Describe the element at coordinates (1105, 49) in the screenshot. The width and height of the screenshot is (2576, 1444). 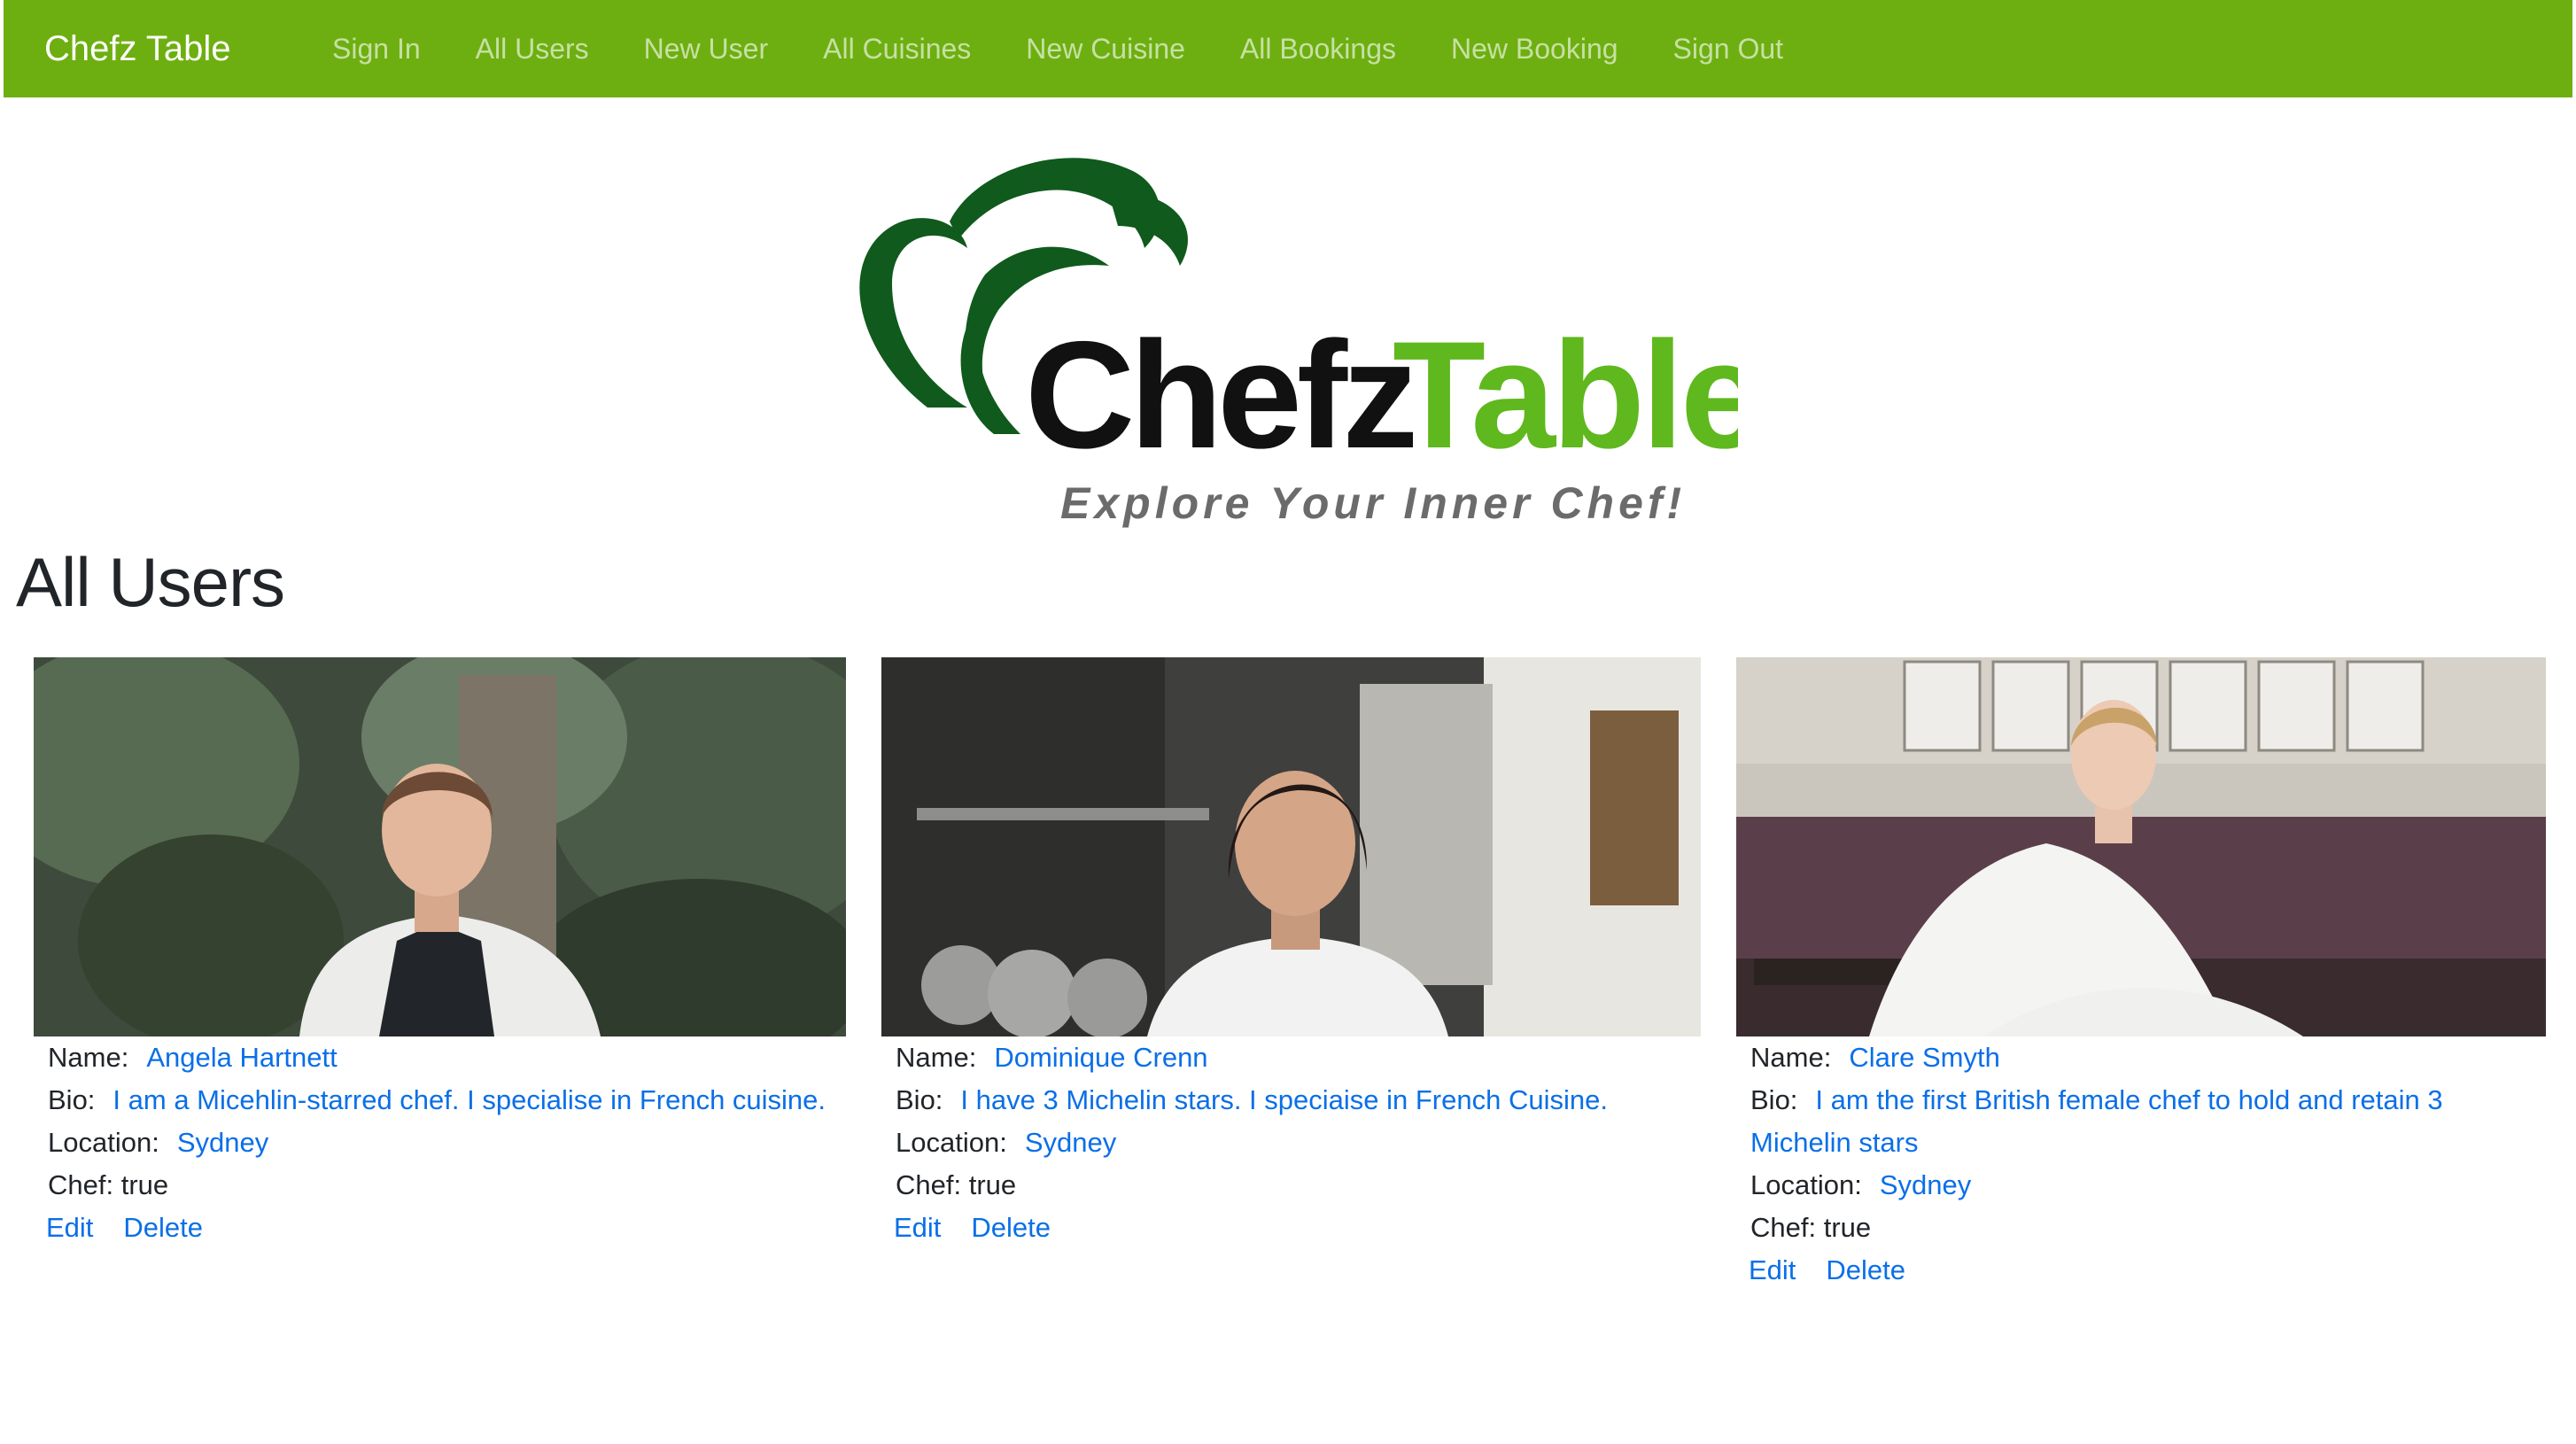
I see `nav-link-new-cuisine: New Cuisine` at that location.